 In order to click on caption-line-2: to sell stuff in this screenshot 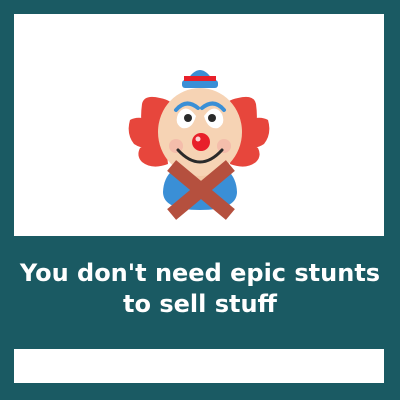, I will do `click(200, 304)`.